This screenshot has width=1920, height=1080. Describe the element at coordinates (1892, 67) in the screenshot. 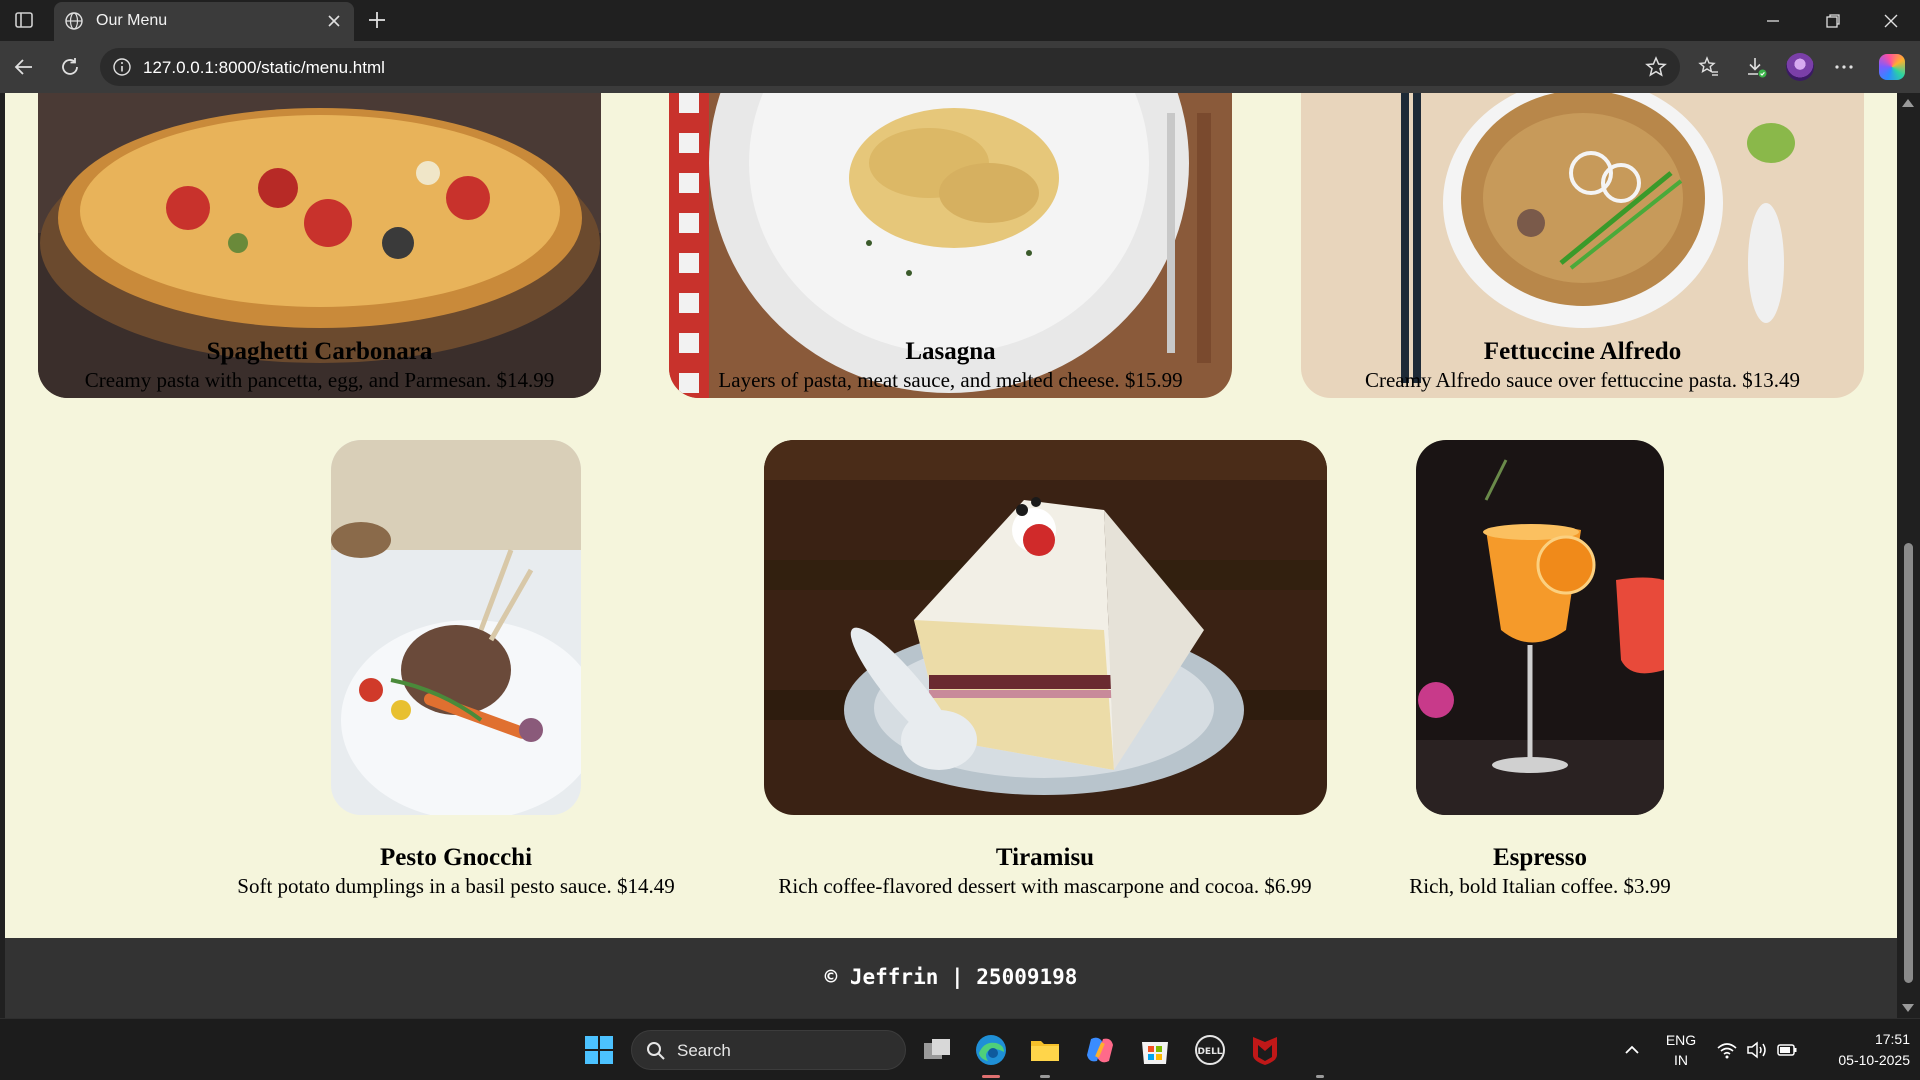

I see `copilot-icon` at that location.